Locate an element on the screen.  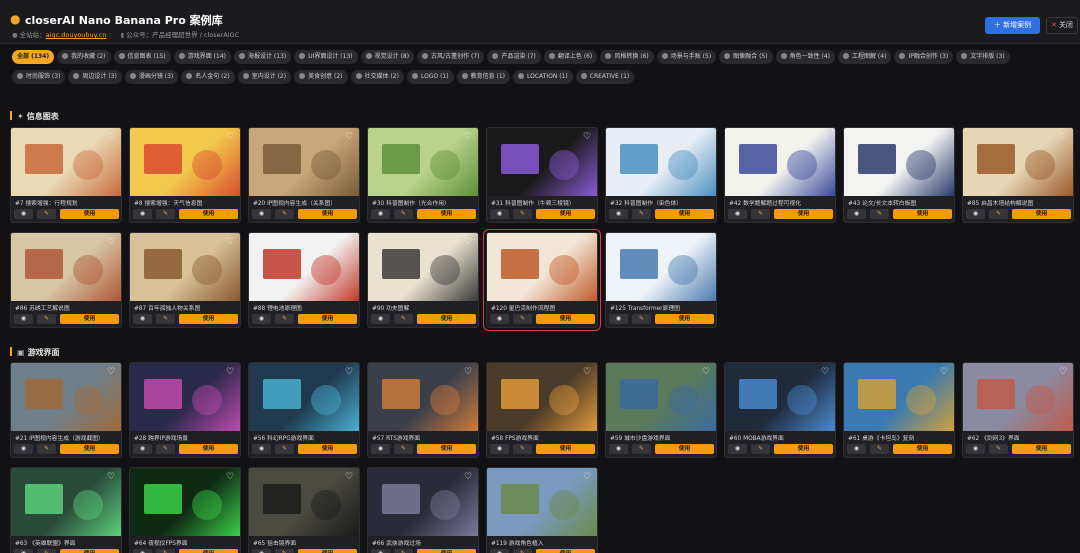
case-card: ♡ #28 跨界IP游戏场景 ◉ ✎ 使用 is located at coordinates (185, 410).